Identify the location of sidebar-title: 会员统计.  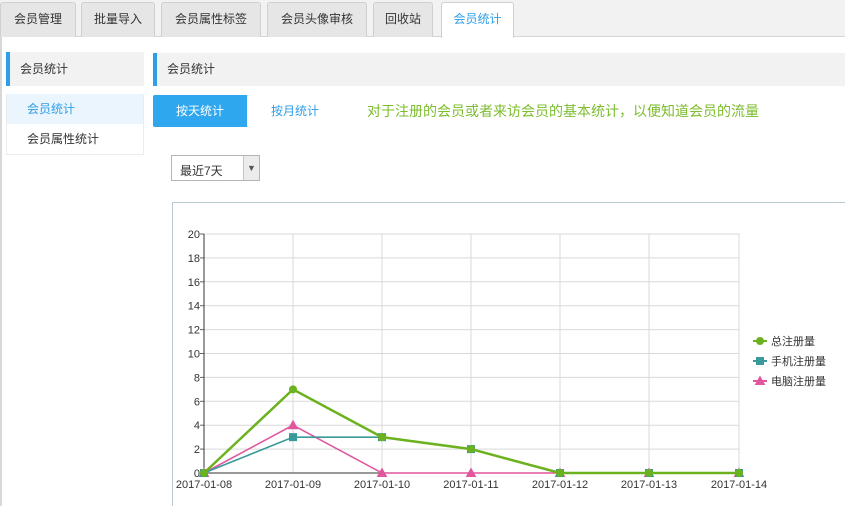
(75, 69).